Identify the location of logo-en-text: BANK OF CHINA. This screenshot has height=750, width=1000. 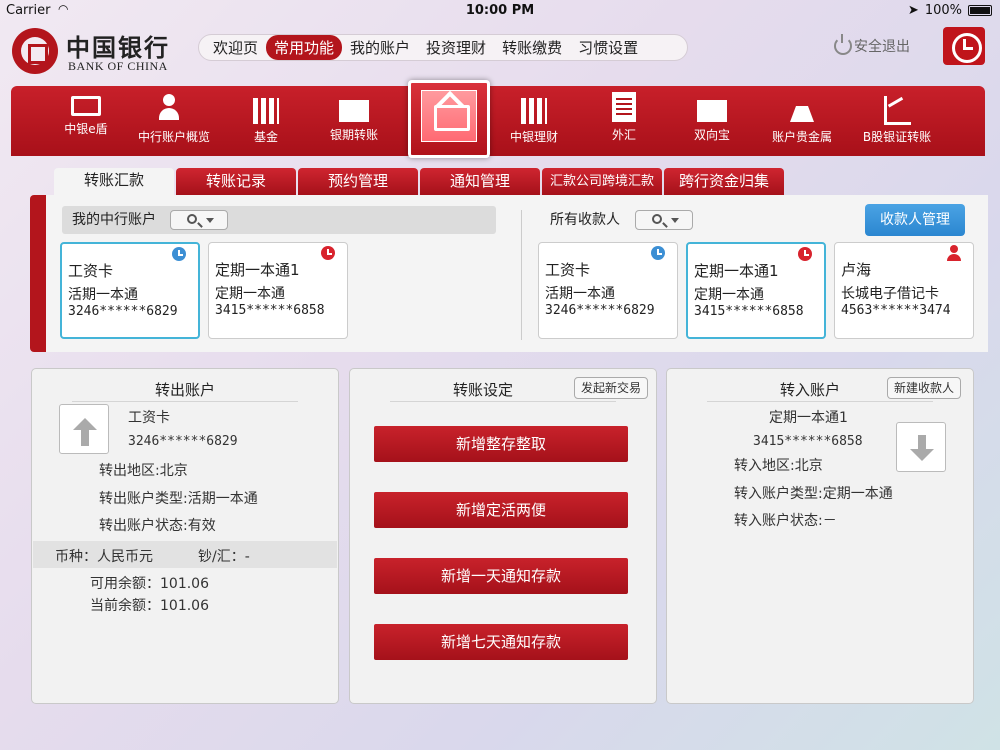
(118, 66).